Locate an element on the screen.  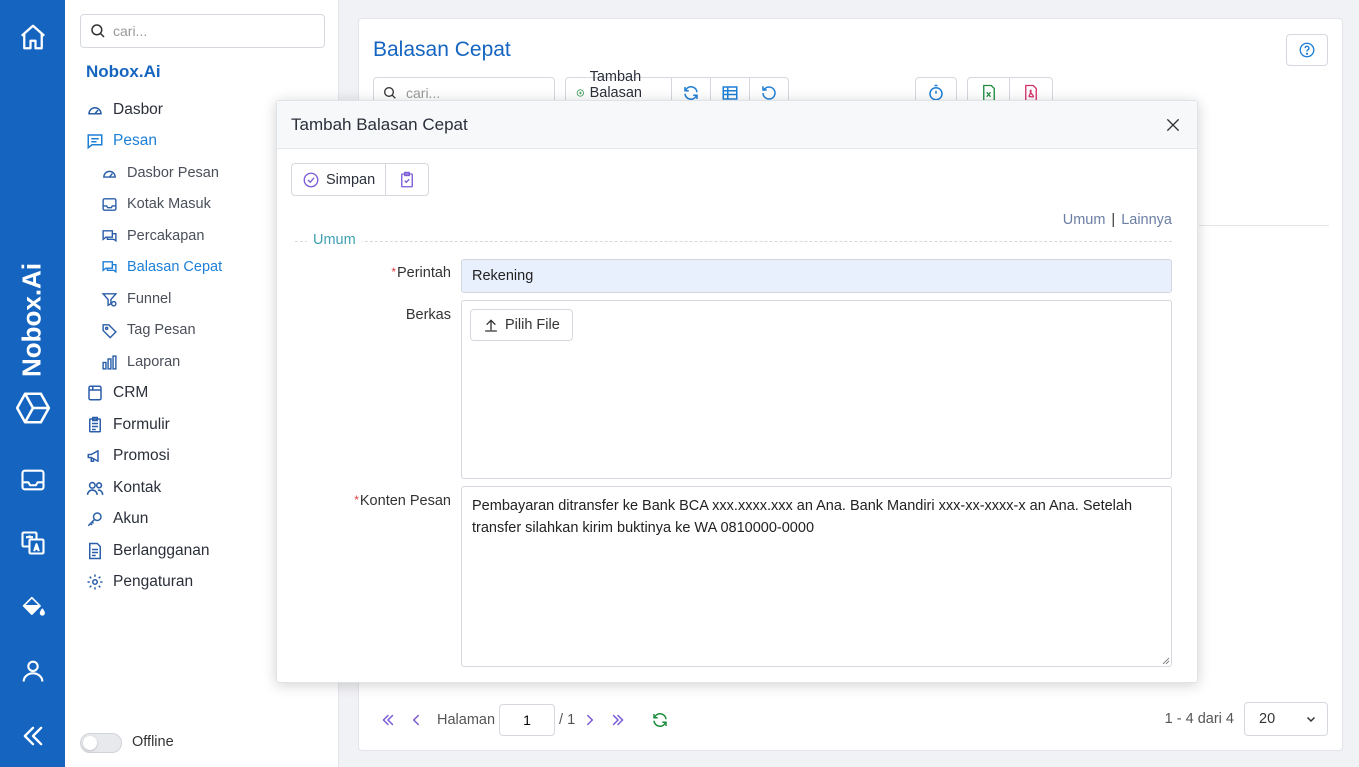
sidebar-item-formulir: Formulir is located at coordinates (127, 425).